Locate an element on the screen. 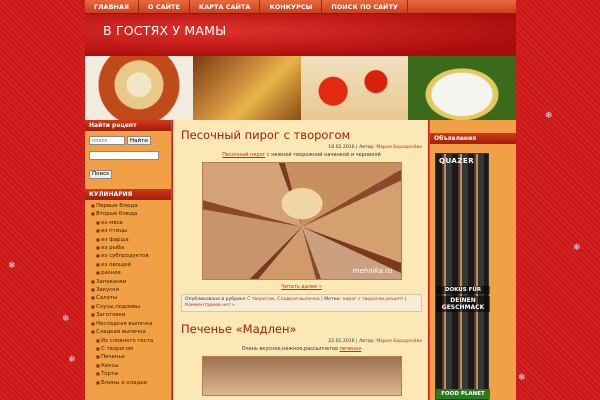  post-title: Песочный пирог с творогом is located at coordinates (301, 135).